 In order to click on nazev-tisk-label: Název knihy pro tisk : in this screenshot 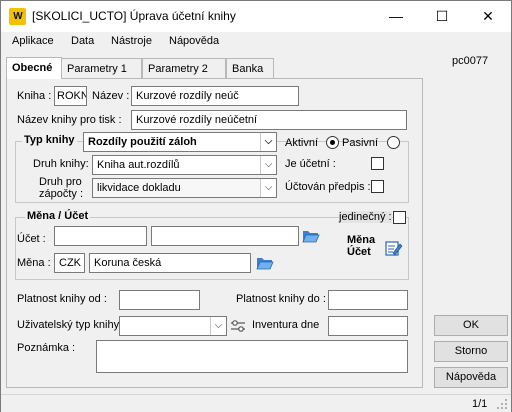, I will do `click(69, 120)`.